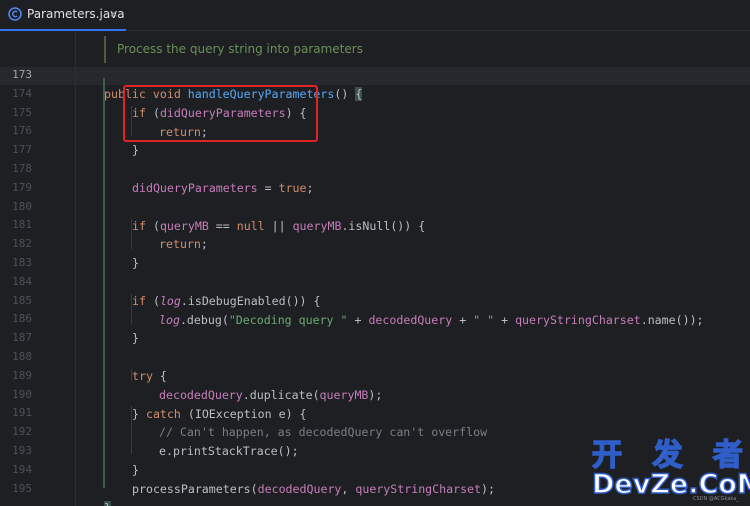 Image resolution: width=750 pixels, height=506 pixels. Describe the element at coordinates (375, 252) in the screenshot. I see `code-text-182: }` at that location.